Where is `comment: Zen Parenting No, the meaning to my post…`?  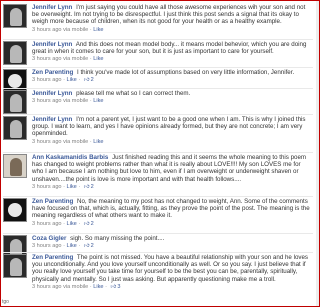
comment: Zen Parenting No, the meaning to my post… is located at coordinates (158, 213).